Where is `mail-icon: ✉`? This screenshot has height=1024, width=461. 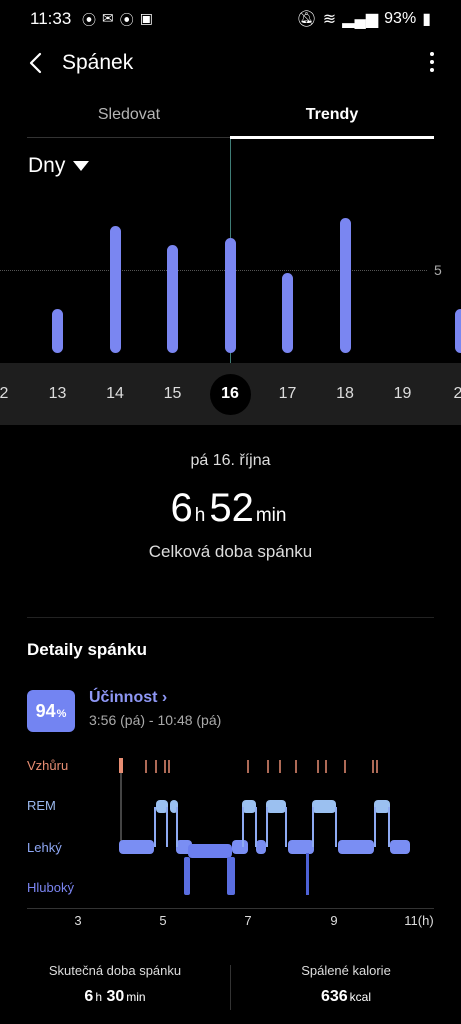 mail-icon: ✉ is located at coordinates (108, 18).